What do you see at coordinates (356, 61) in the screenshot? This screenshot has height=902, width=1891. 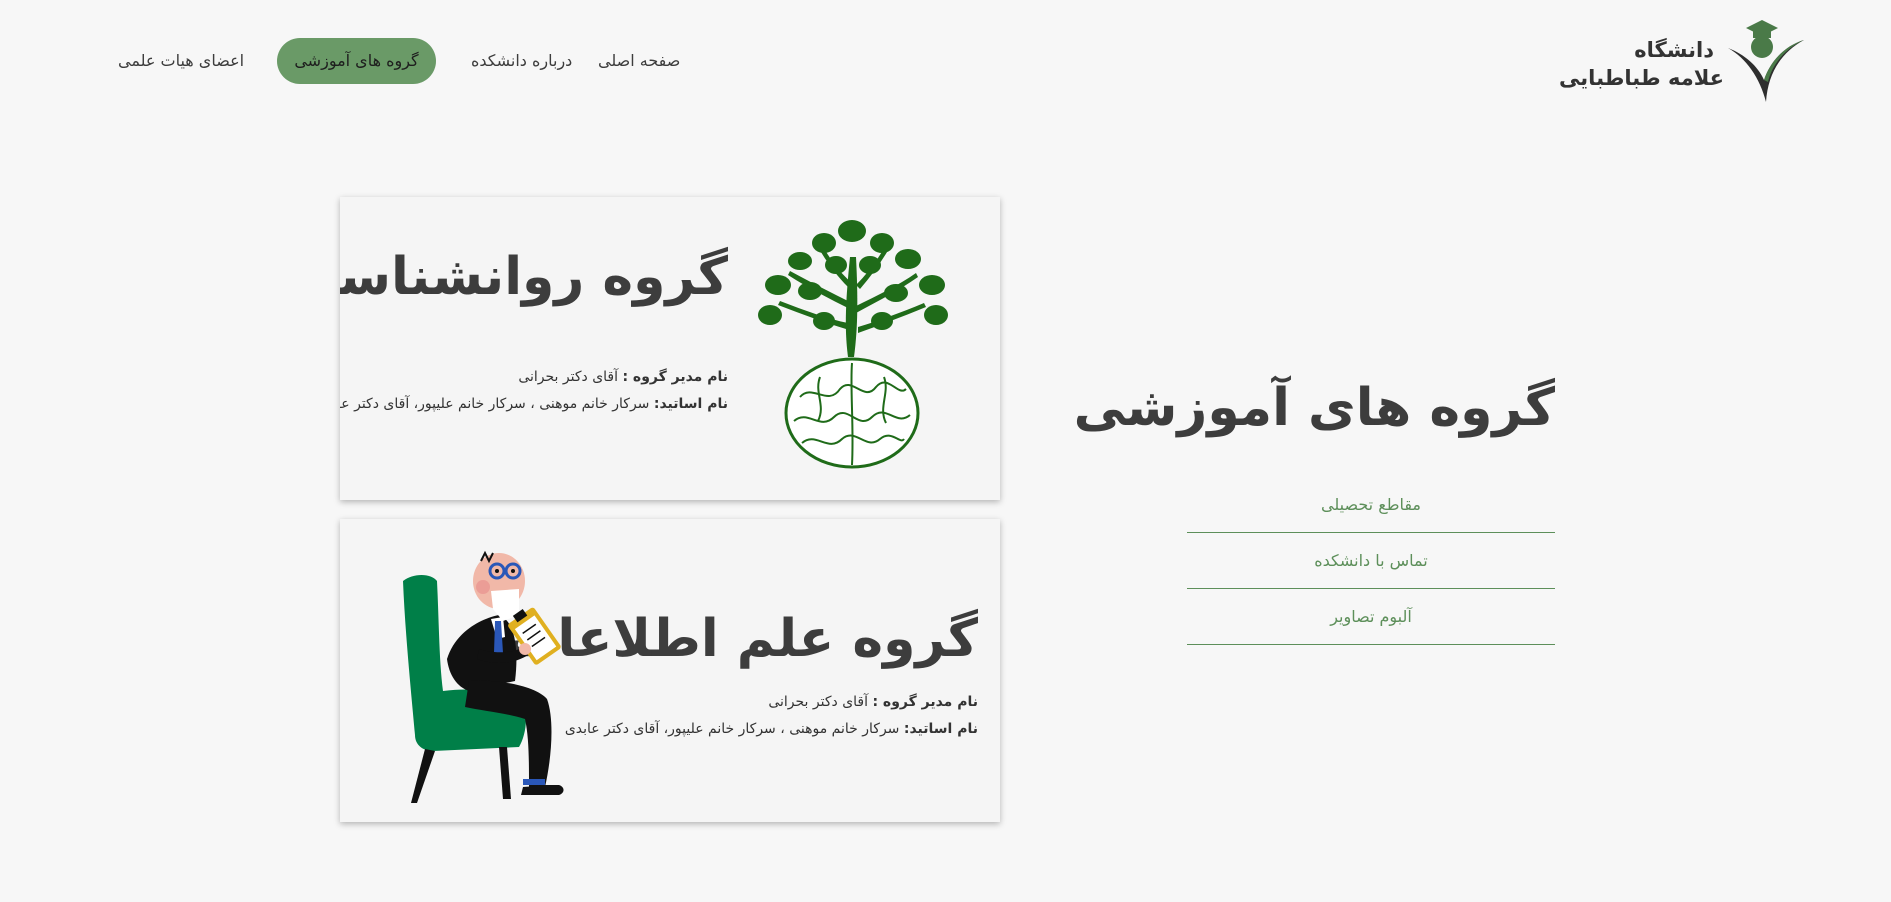 I see `nav-item-departments: گروه های آموزشی` at bounding box center [356, 61].